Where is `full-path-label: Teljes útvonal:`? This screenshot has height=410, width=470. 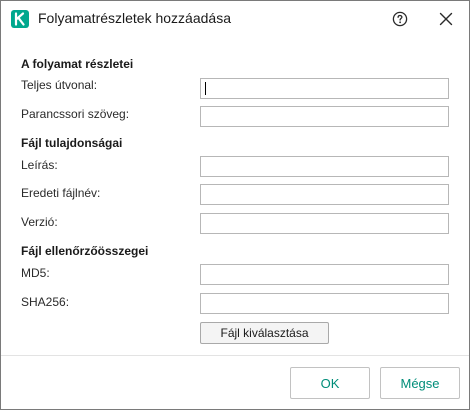
full-path-label: Teljes útvonal: is located at coordinates (59, 85).